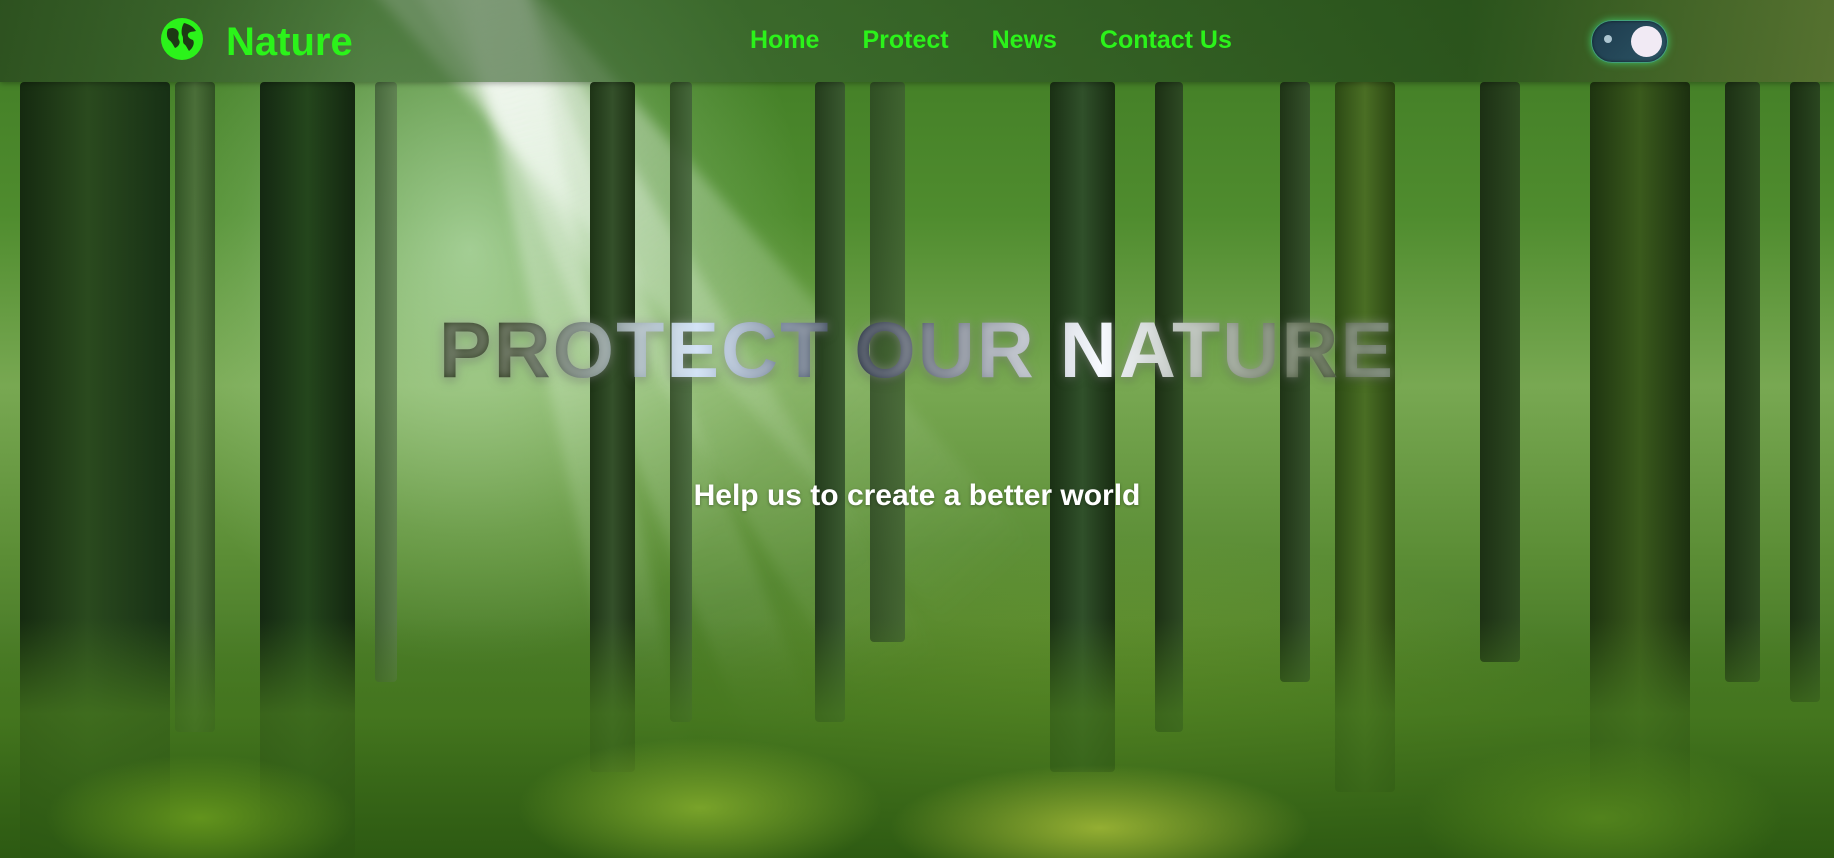 Image resolution: width=1834 pixels, height=858 pixels. I want to click on top-navbar: Nature Home Protect News Contact Us, so click(917, 41).